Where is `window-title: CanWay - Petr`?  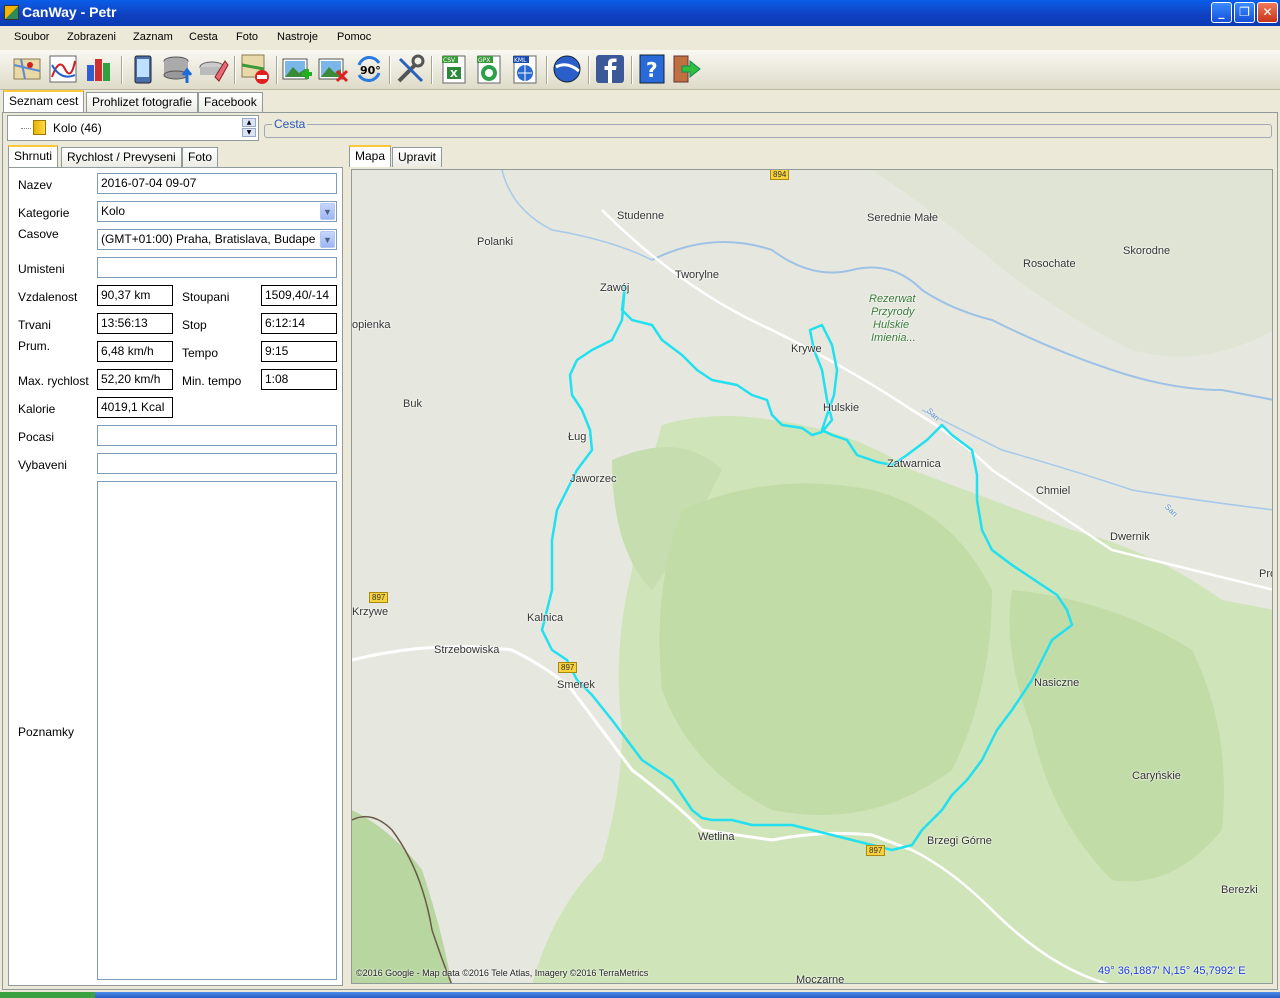 window-title: CanWay - Petr is located at coordinates (69, 12).